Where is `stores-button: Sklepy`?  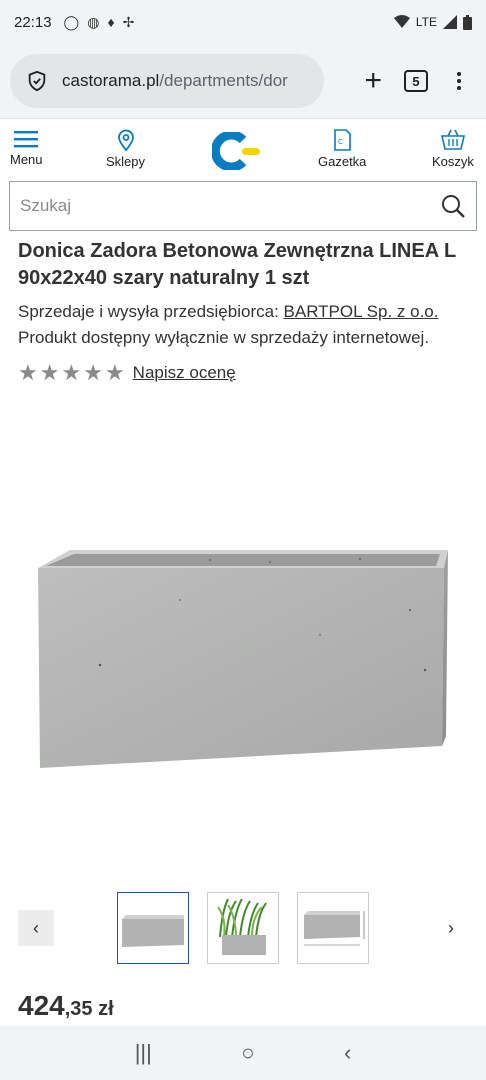 stores-button: Sklepy is located at coordinates (125, 149).